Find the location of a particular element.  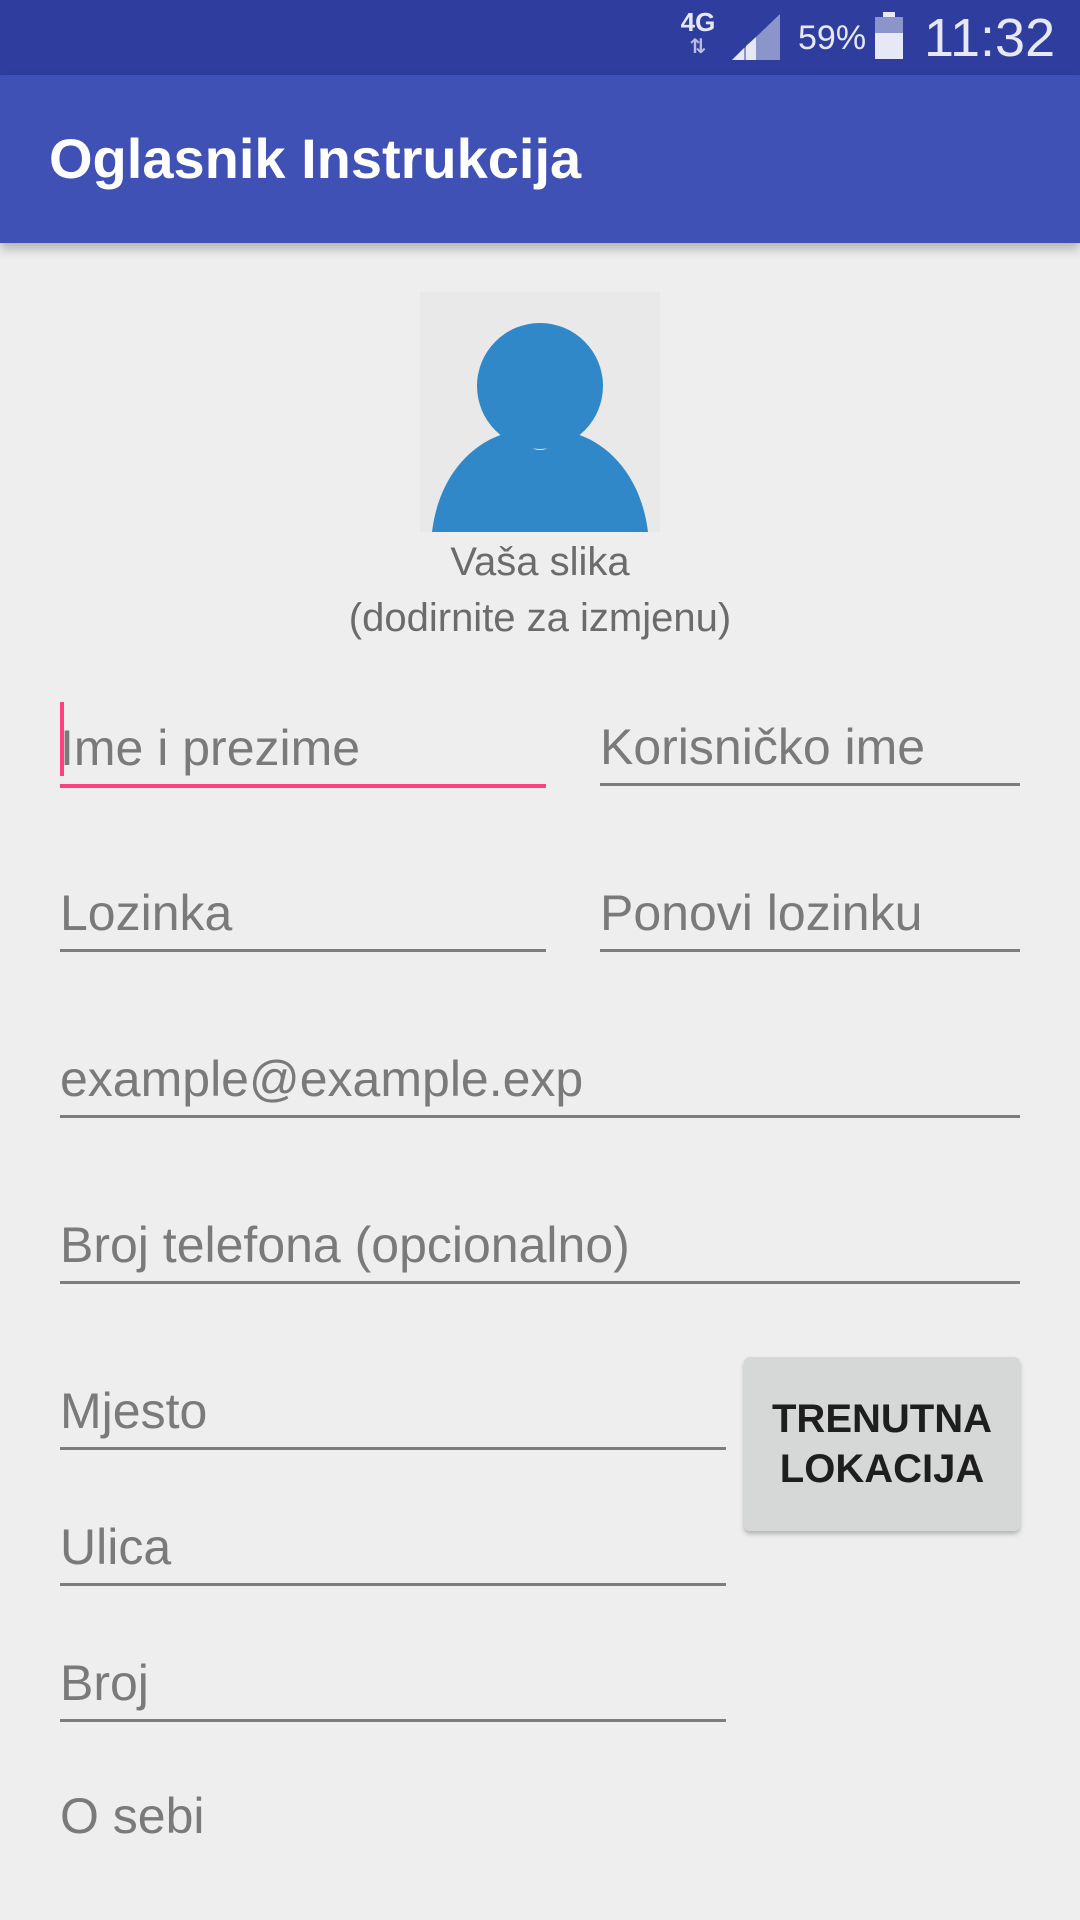

status-bar: 4G ⇅ 59% 11:32 is located at coordinates (540, 37).